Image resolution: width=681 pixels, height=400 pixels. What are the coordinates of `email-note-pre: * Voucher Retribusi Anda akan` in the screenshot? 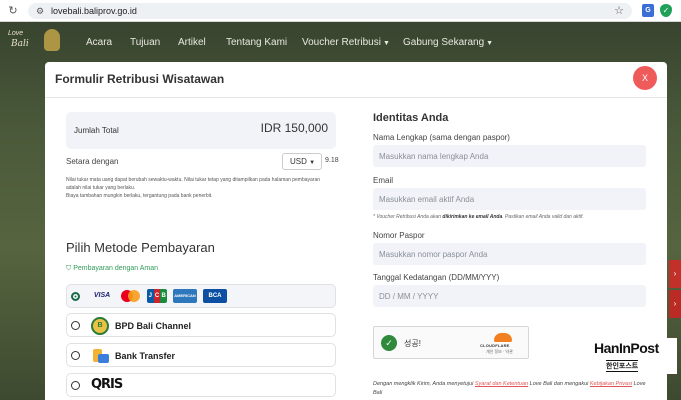 It's located at (408, 217).